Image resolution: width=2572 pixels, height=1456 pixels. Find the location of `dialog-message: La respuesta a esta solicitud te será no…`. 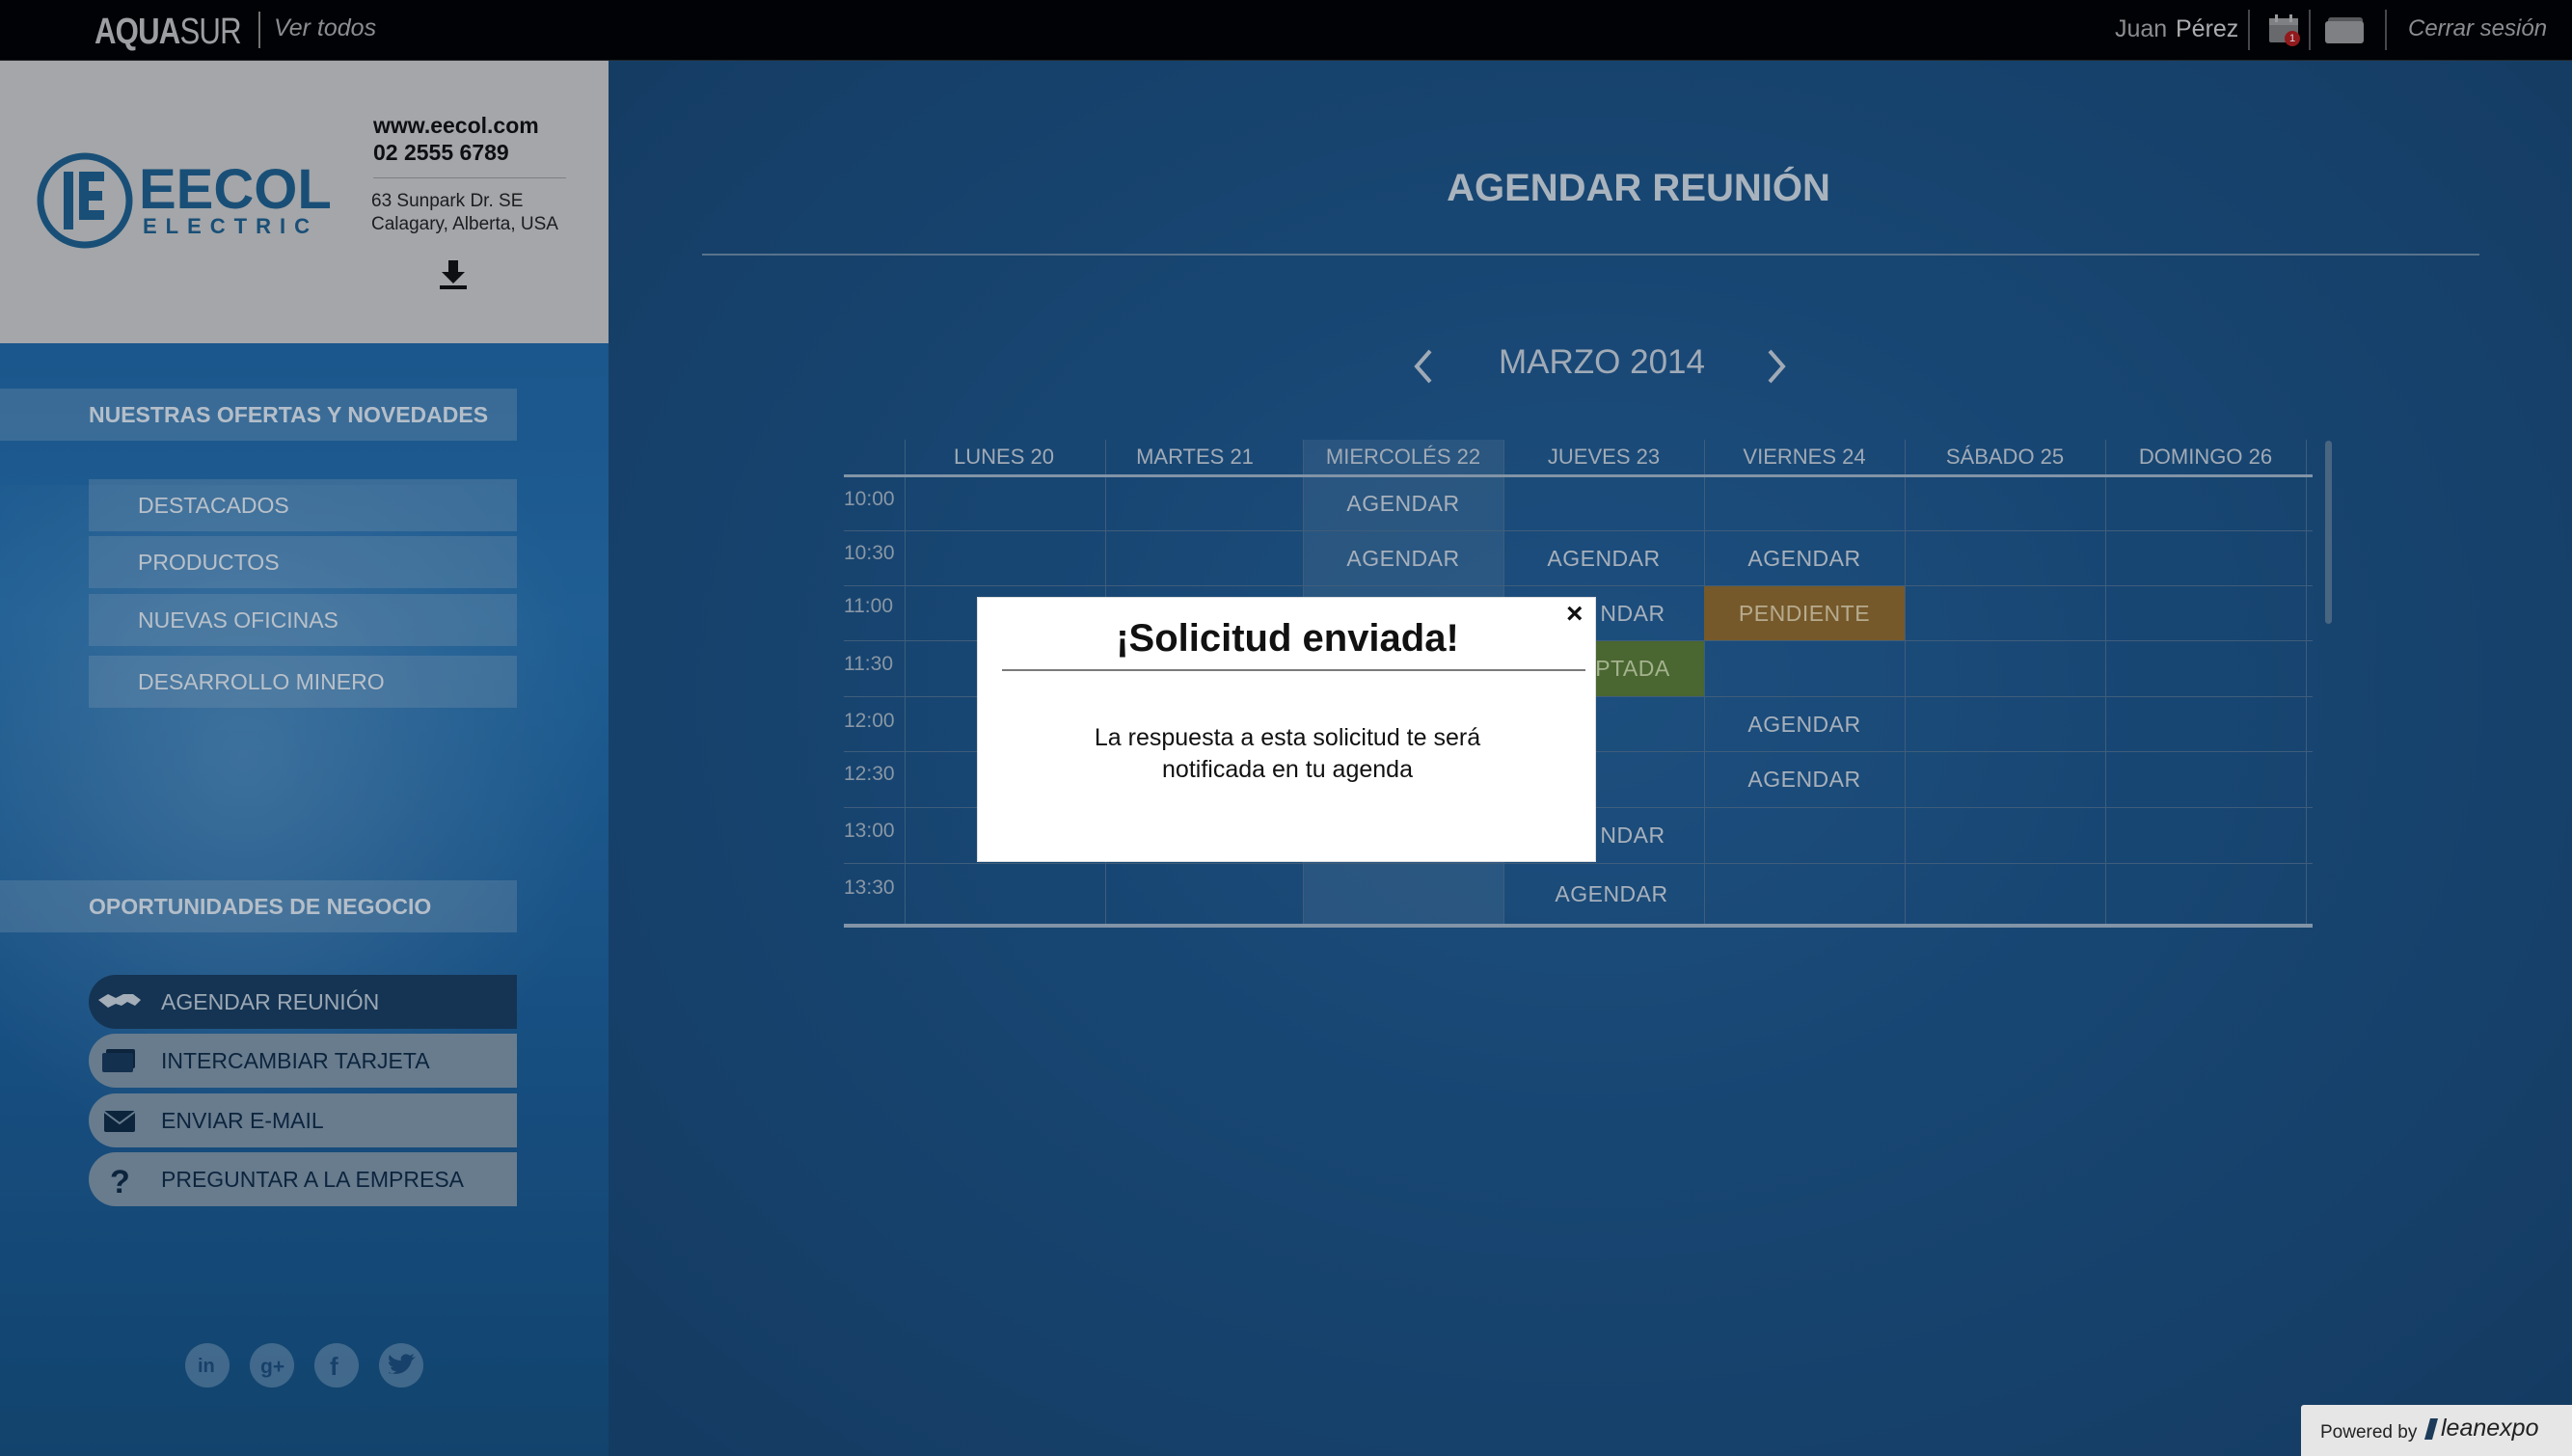

dialog-message: La respuesta a esta solicitud te será no… is located at coordinates (1288, 754).